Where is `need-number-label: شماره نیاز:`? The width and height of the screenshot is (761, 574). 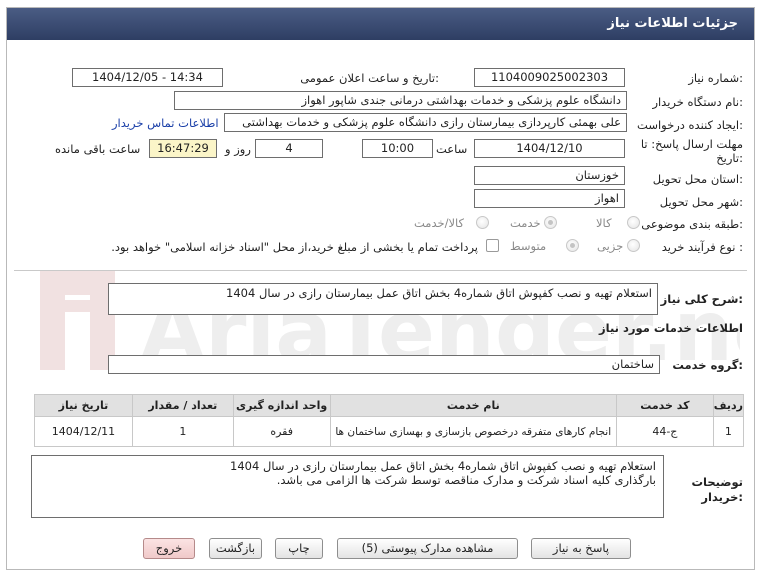 need-number-label: شماره نیاز: is located at coordinates (715, 78).